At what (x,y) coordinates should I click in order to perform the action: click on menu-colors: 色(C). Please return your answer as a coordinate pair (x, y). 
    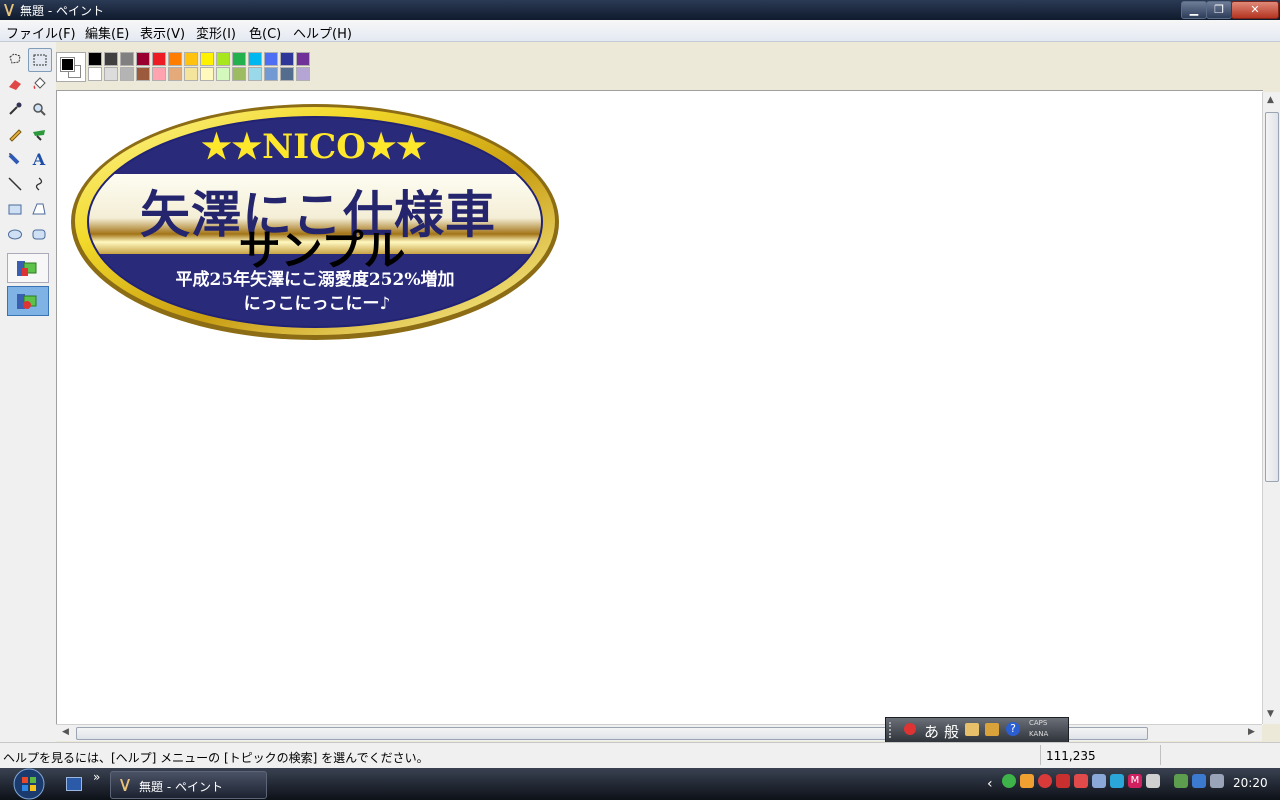
    Looking at the image, I should click on (265, 32).